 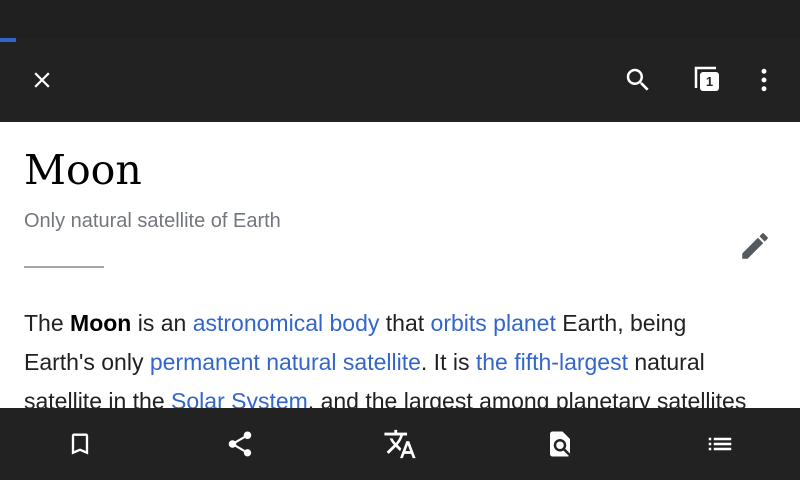 I want to click on tabs-button: 1, so click(x=710, y=82).